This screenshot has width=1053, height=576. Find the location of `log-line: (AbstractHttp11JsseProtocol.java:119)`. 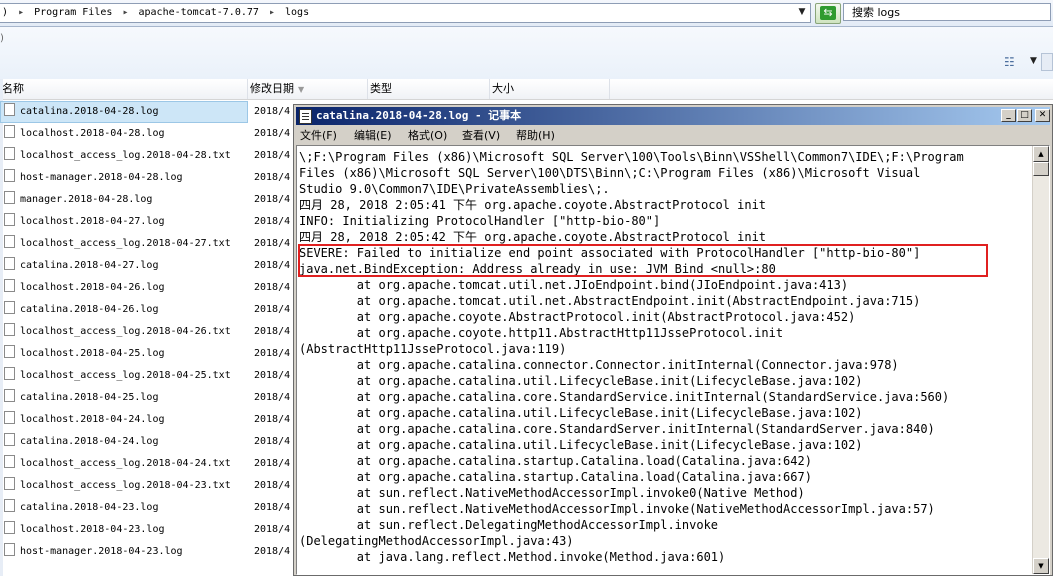

log-line: (AbstractHttp11JsseProtocol.java:119) is located at coordinates (433, 349).